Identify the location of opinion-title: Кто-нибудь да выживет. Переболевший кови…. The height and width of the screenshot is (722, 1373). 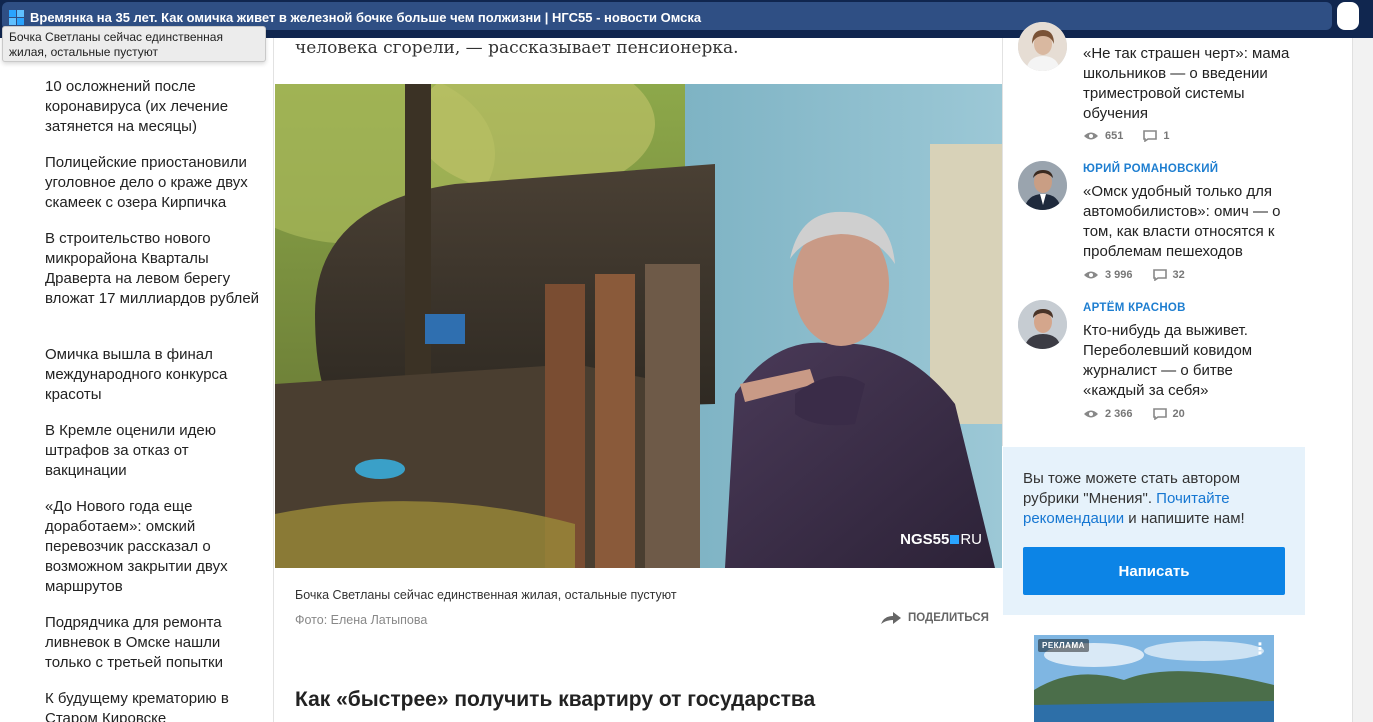
(1190, 361).